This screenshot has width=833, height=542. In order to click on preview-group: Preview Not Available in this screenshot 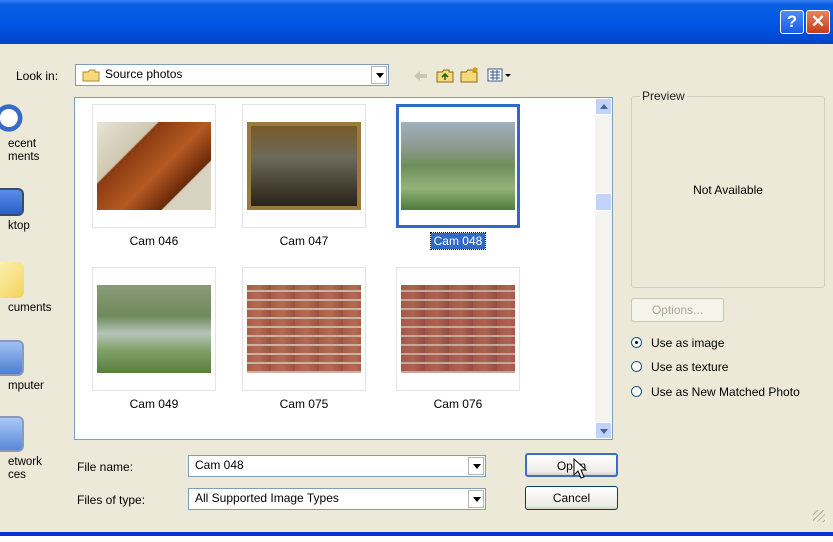, I will do `click(728, 188)`.